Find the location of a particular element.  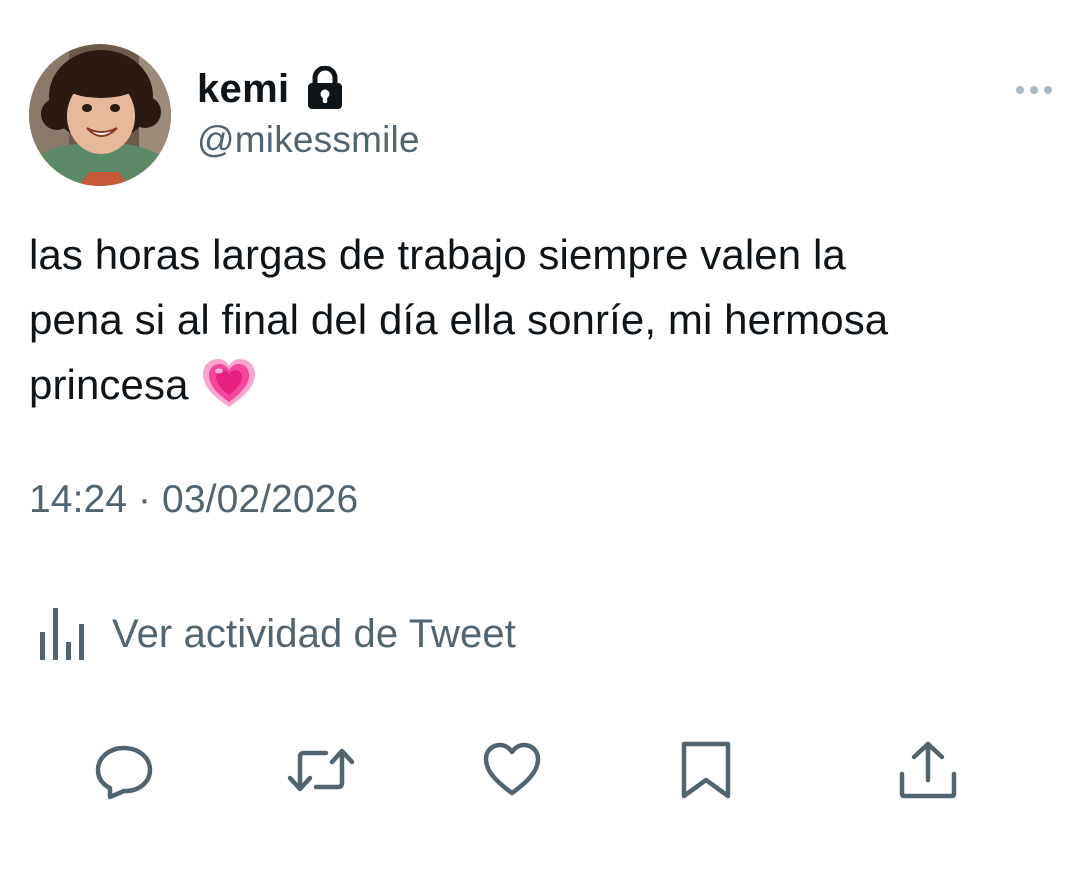

bookmark-button is located at coordinates (706, 772).